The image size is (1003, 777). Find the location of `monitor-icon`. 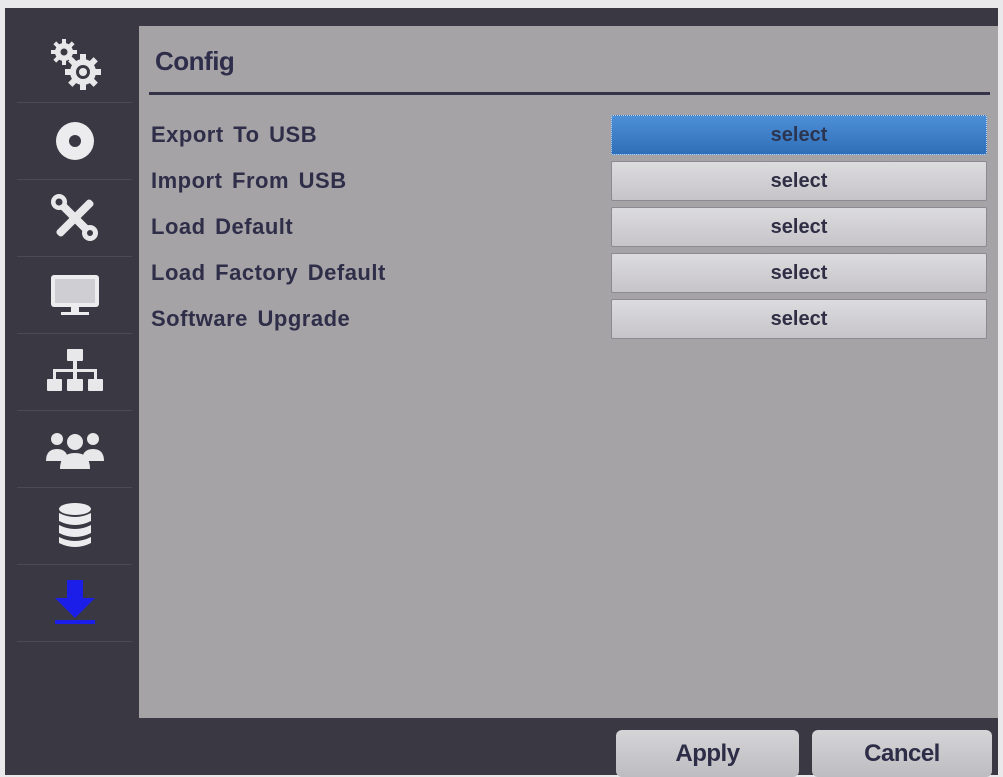

monitor-icon is located at coordinates (74, 295).